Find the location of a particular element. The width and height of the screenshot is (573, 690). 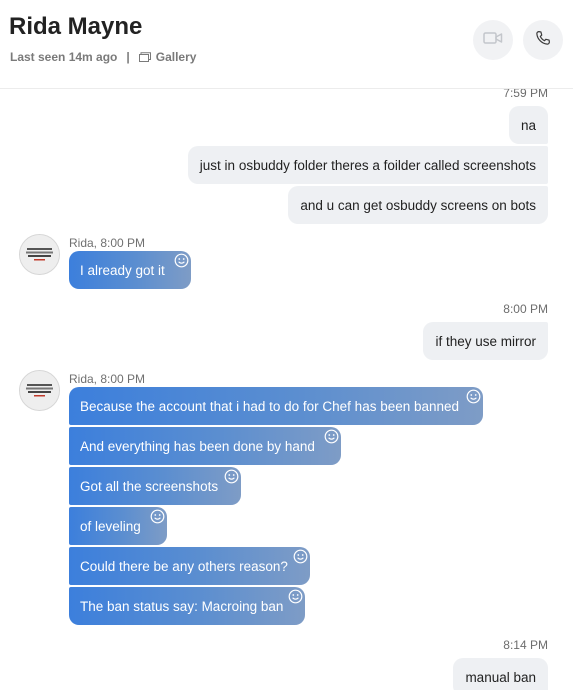

video-call-icon is located at coordinates (493, 40).